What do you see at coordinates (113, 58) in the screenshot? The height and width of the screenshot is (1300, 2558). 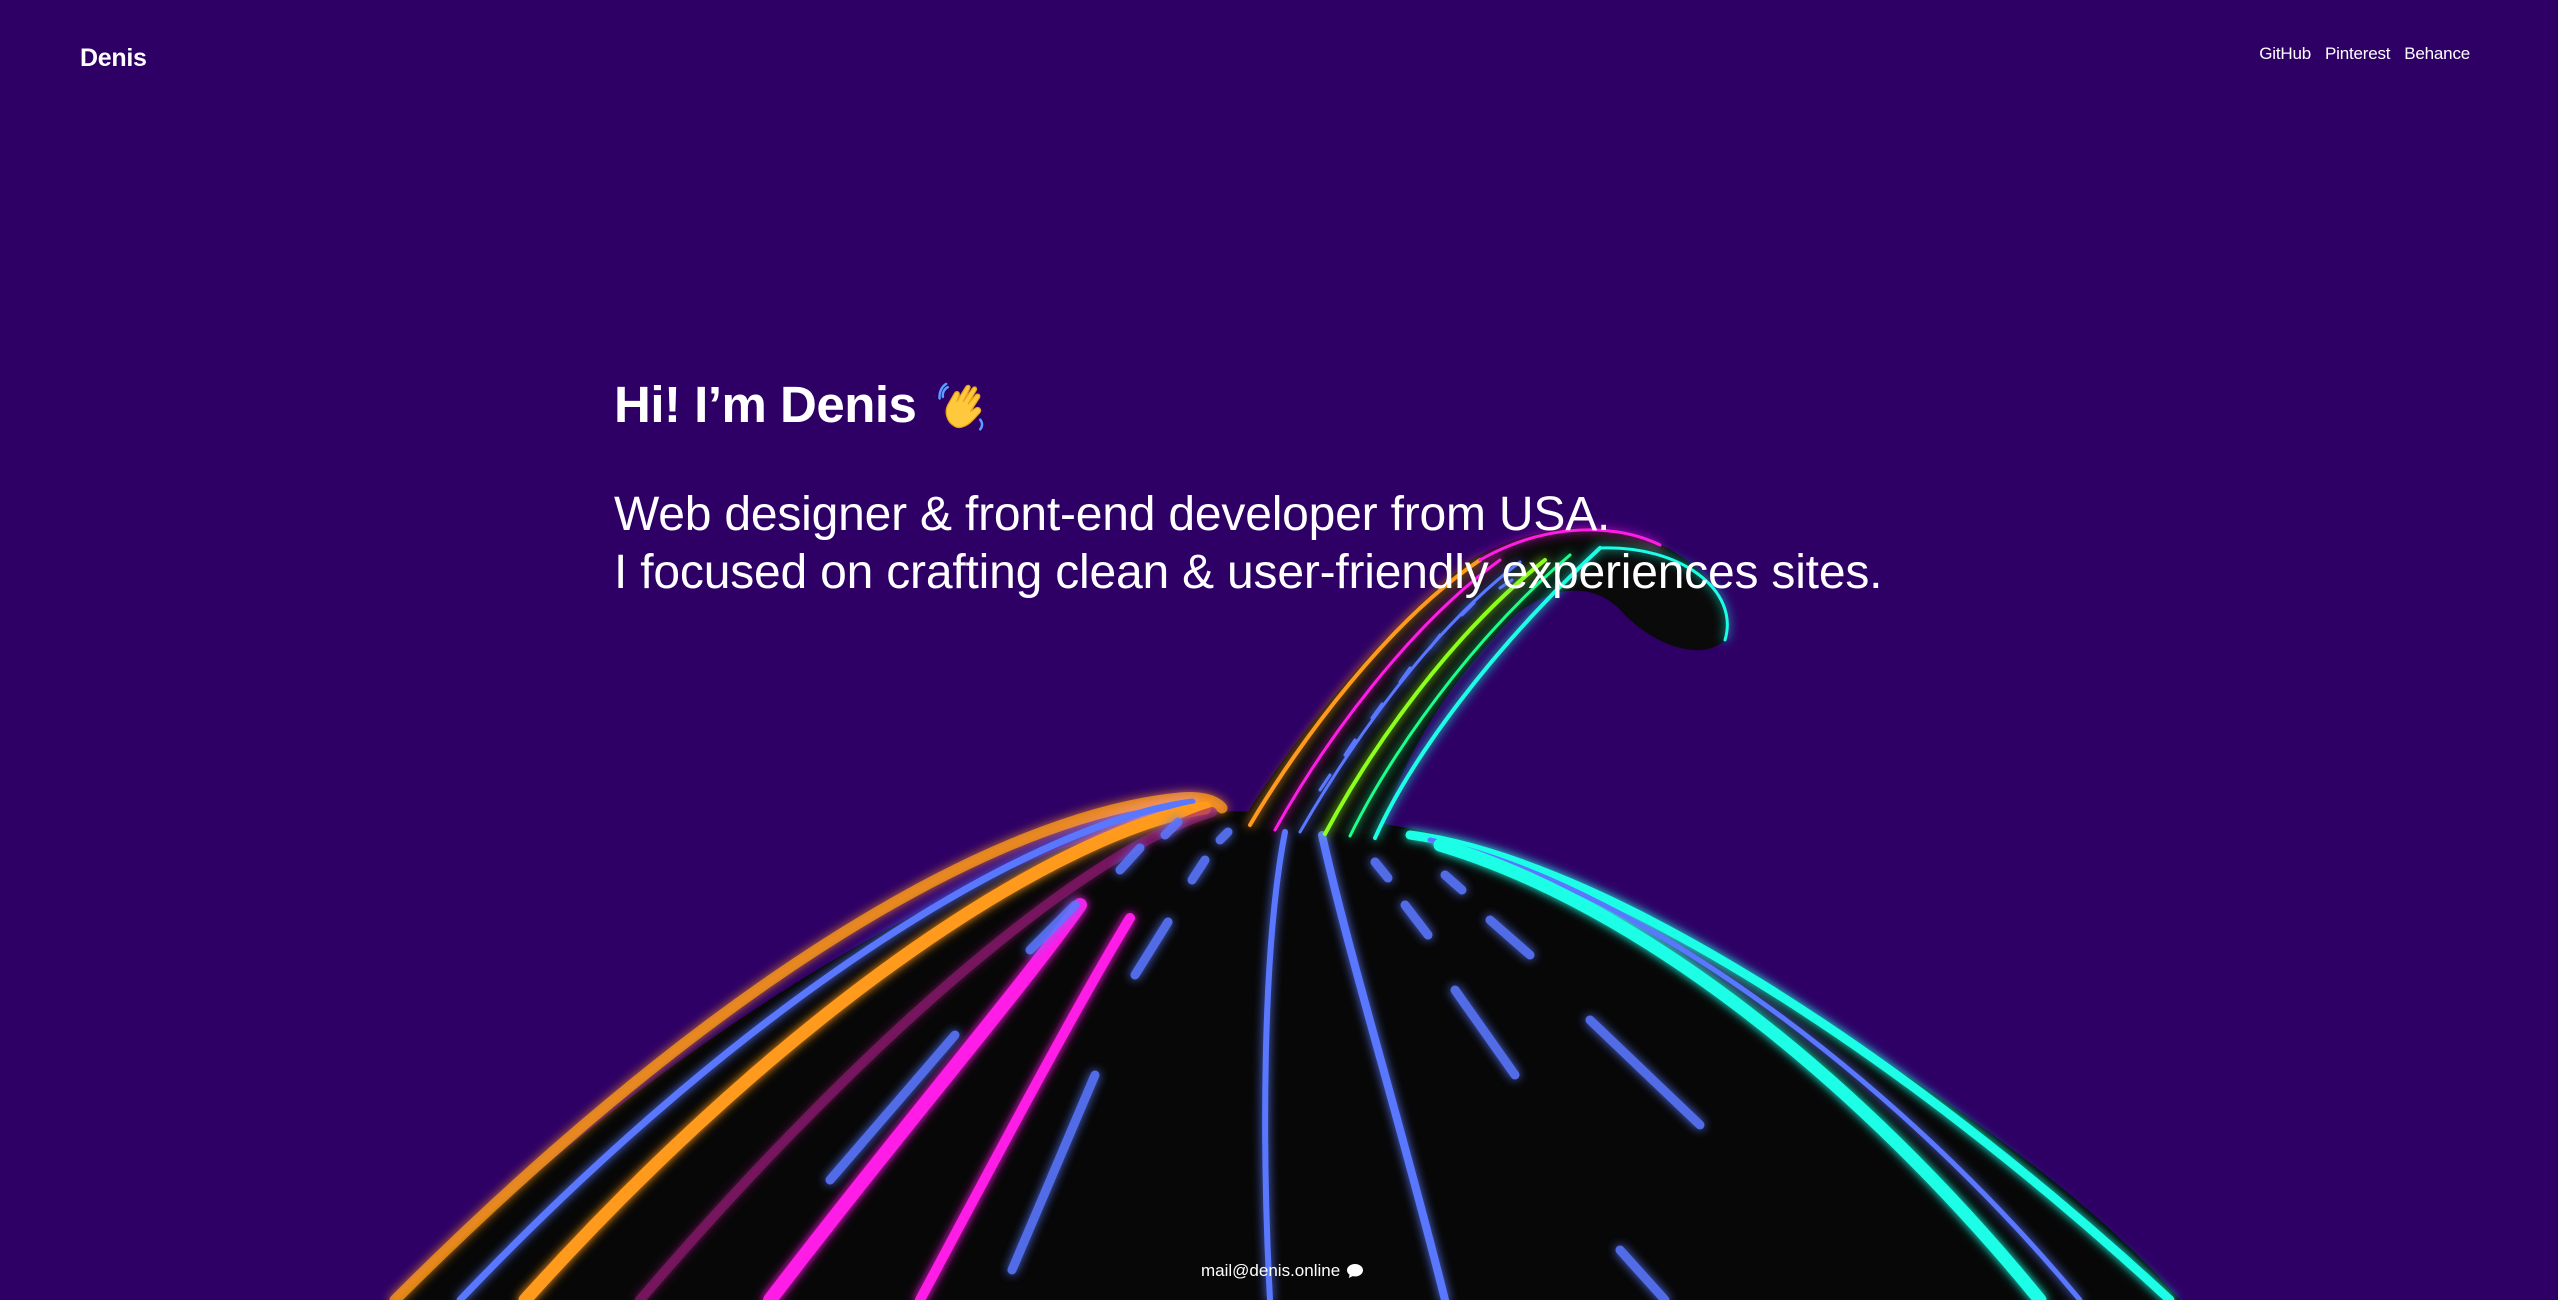 I see `logo-link: Denis` at bounding box center [113, 58].